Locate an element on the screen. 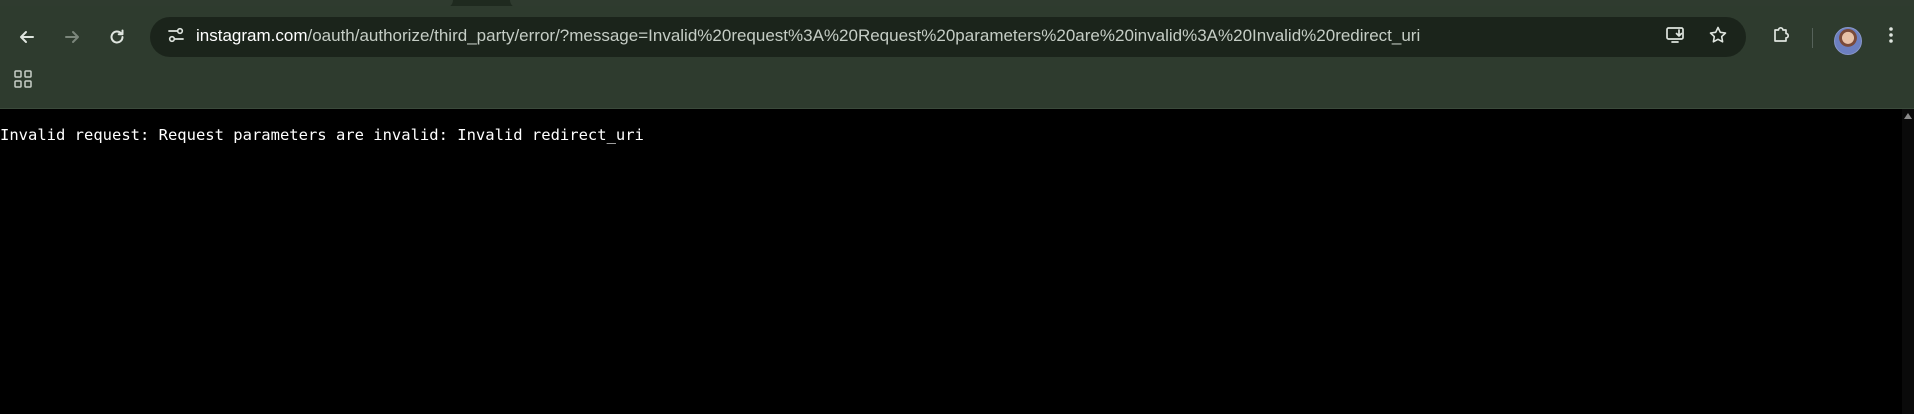 This screenshot has height=414, width=1914. apps-shortcut-button is located at coordinates (23, 81).